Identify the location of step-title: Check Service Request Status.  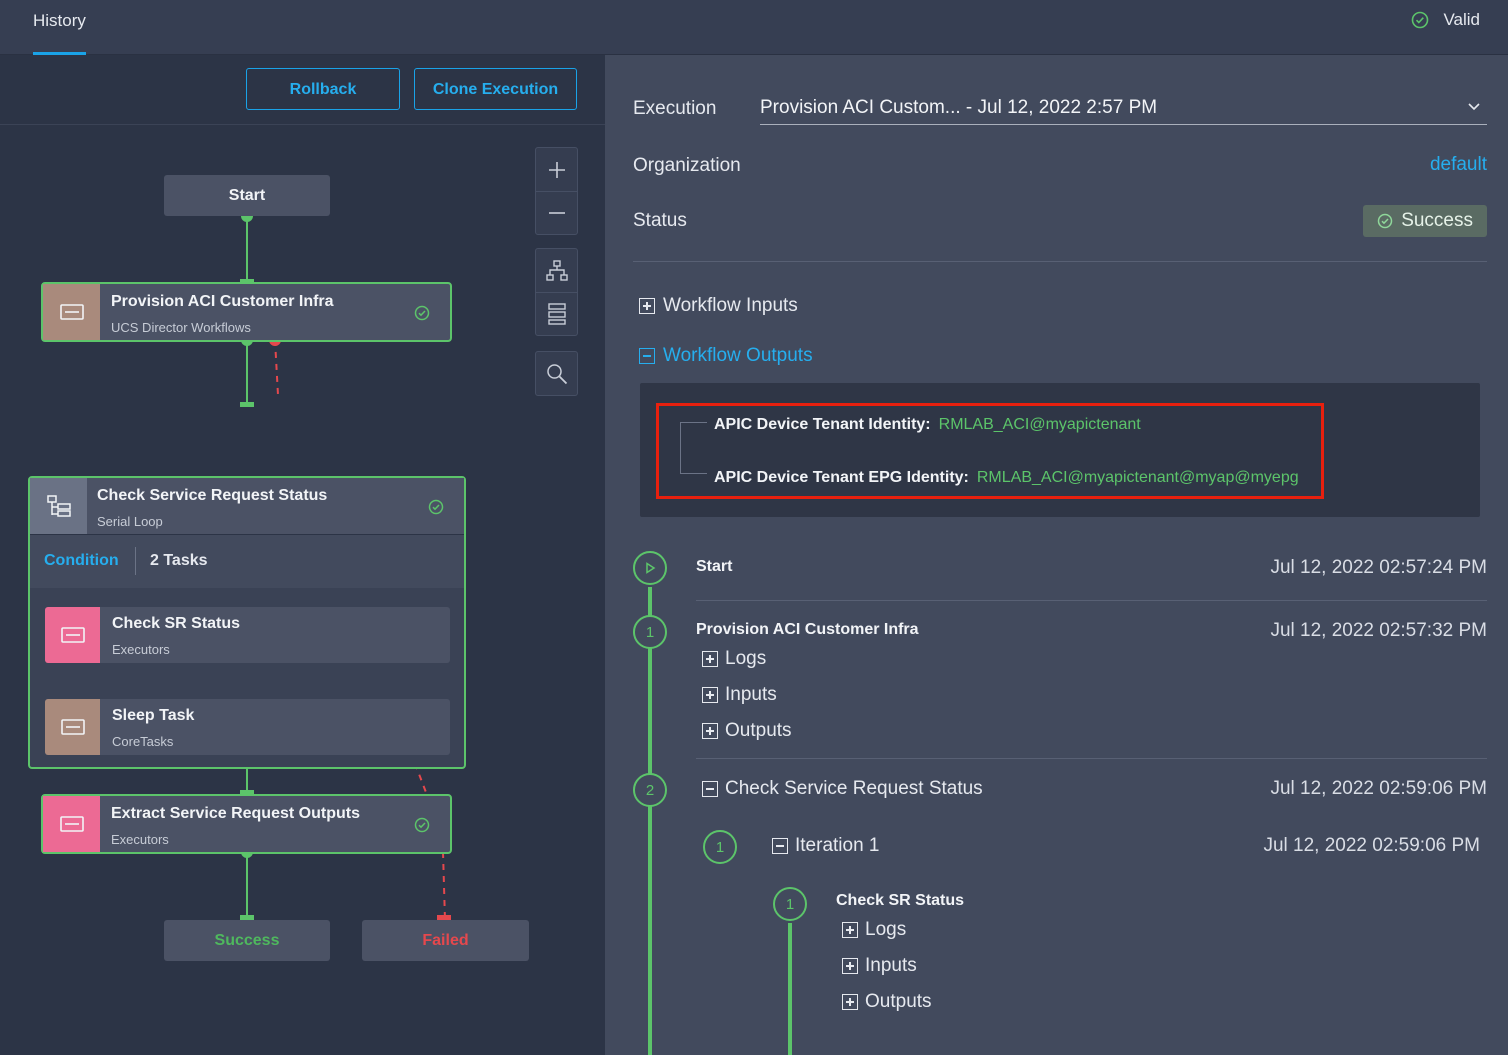
(854, 788).